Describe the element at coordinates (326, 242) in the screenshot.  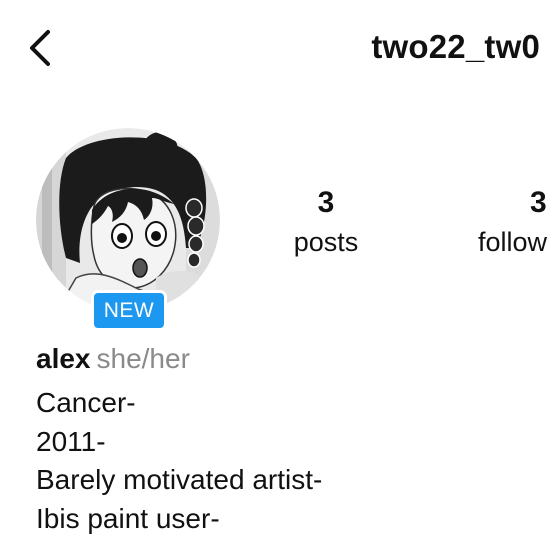
I see `posts-label: posts` at that location.